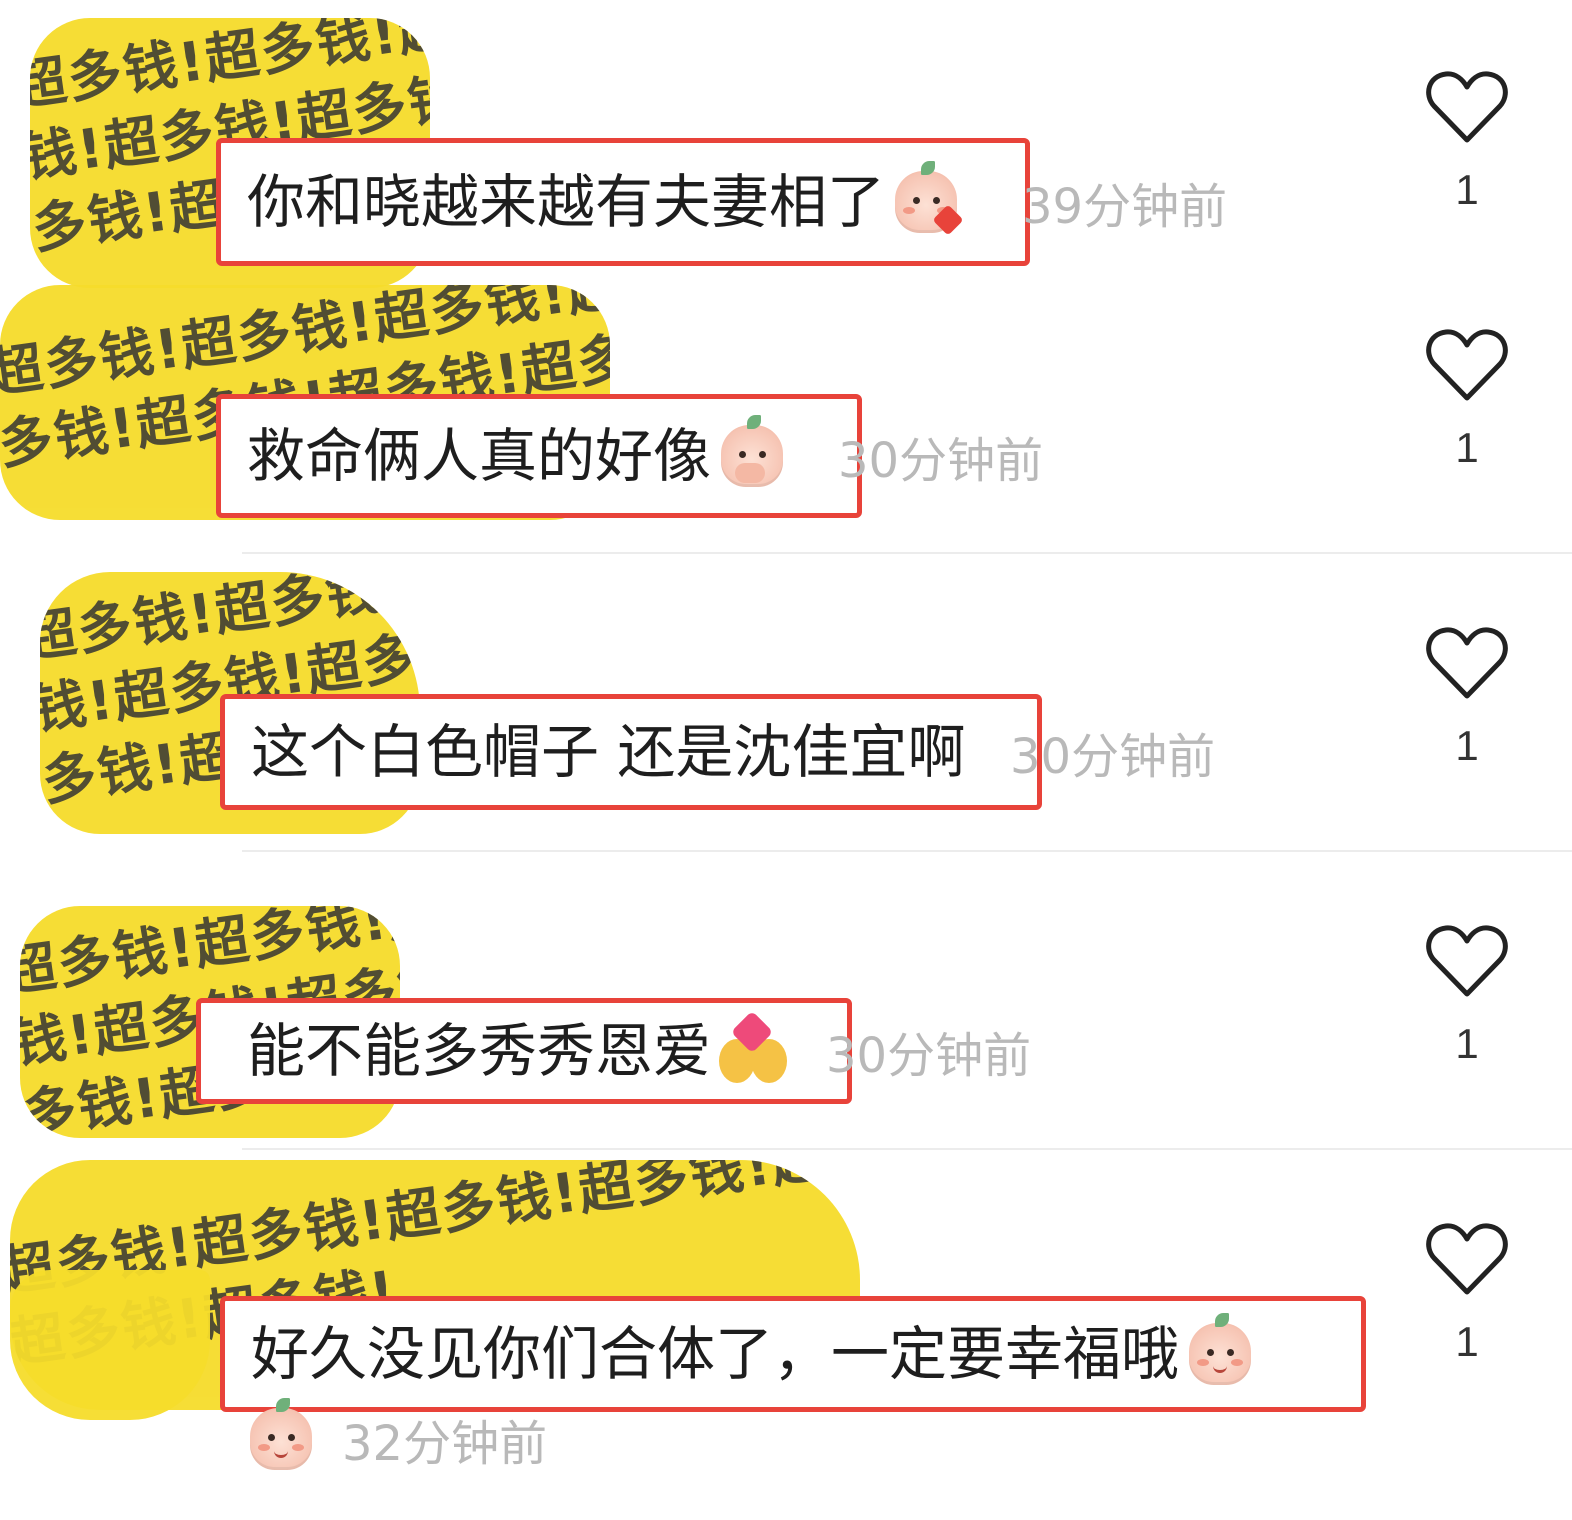 Image resolution: width=1572 pixels, height=1520 pixels. I want to click on avatar-censor-5b, so click(110, 1345).